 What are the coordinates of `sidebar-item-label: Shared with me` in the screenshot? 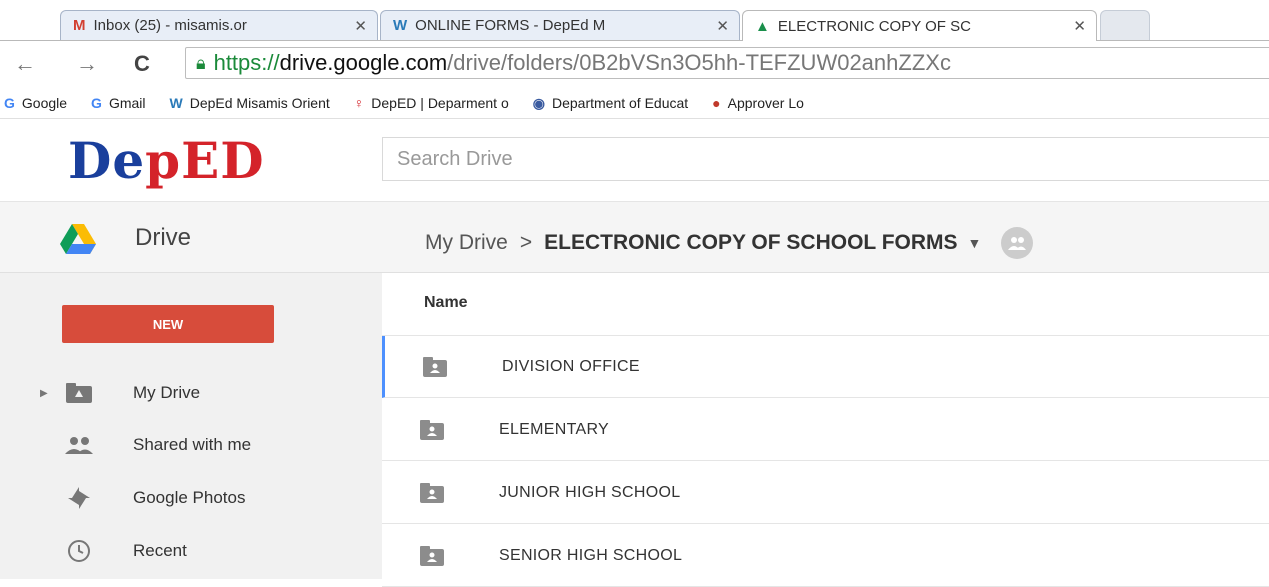 It's located at (192, 444).